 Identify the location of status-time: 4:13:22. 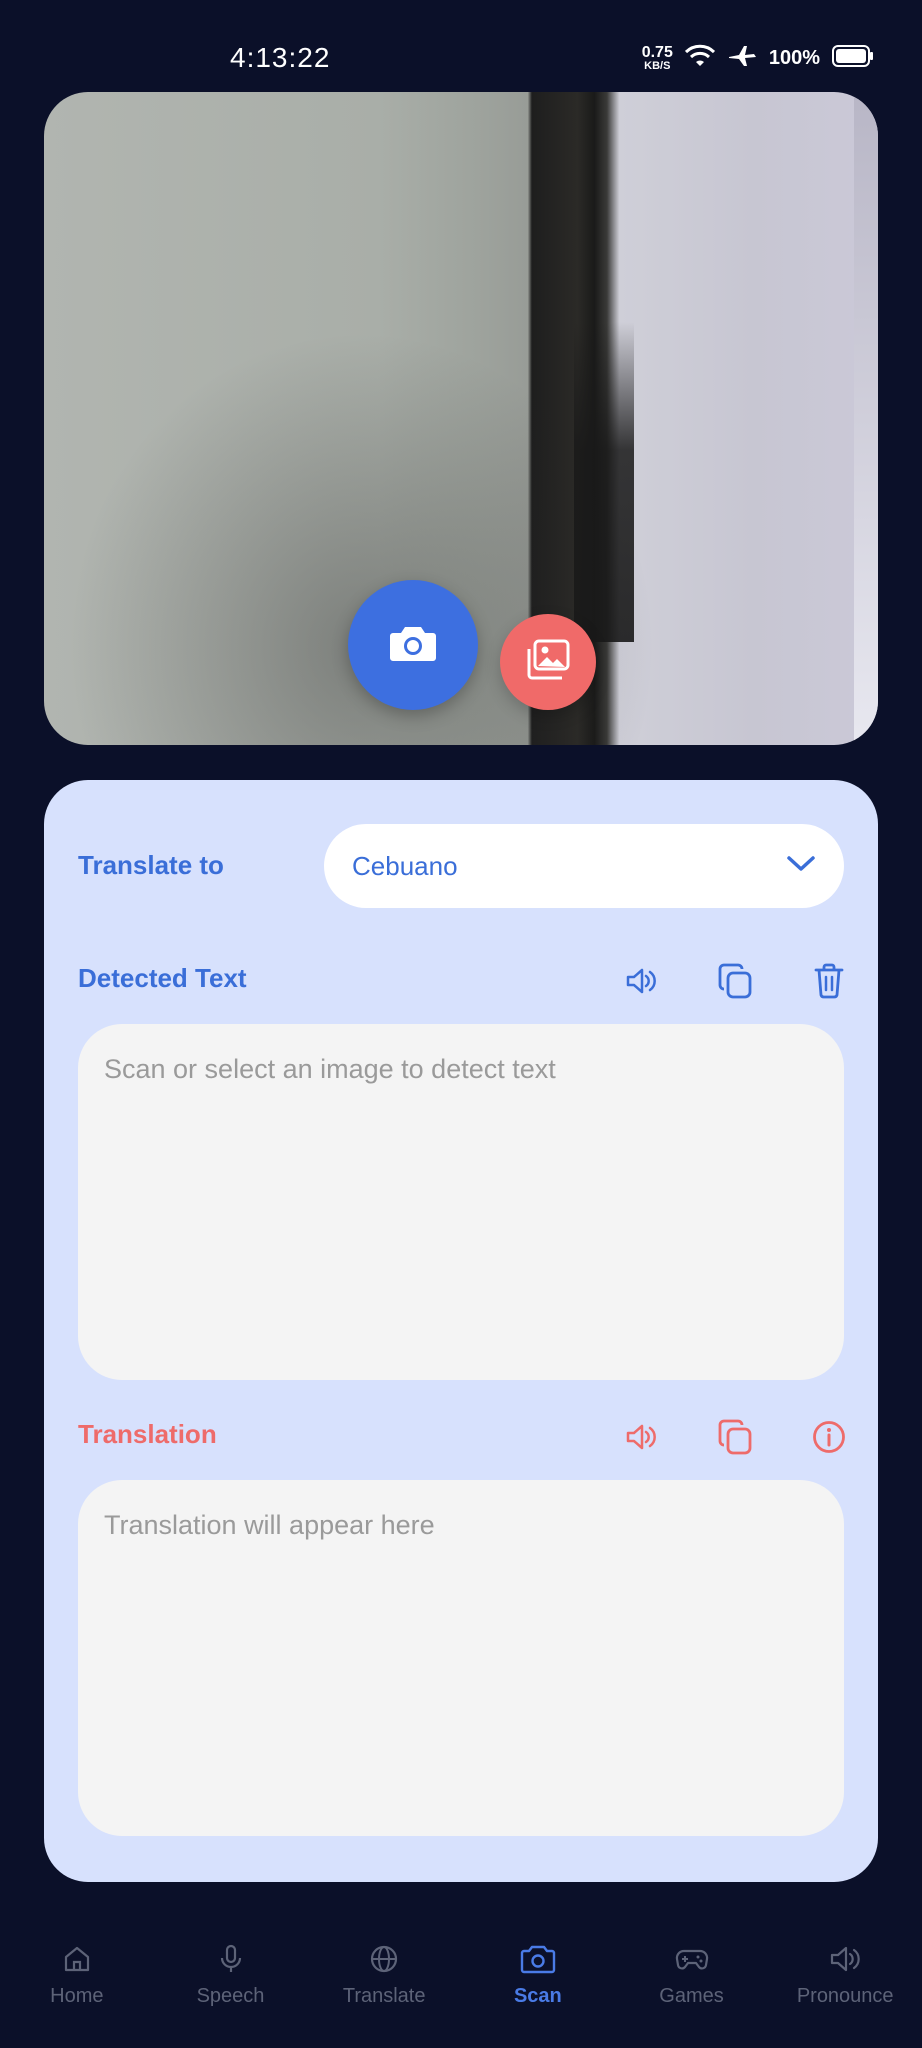
(280, 57).